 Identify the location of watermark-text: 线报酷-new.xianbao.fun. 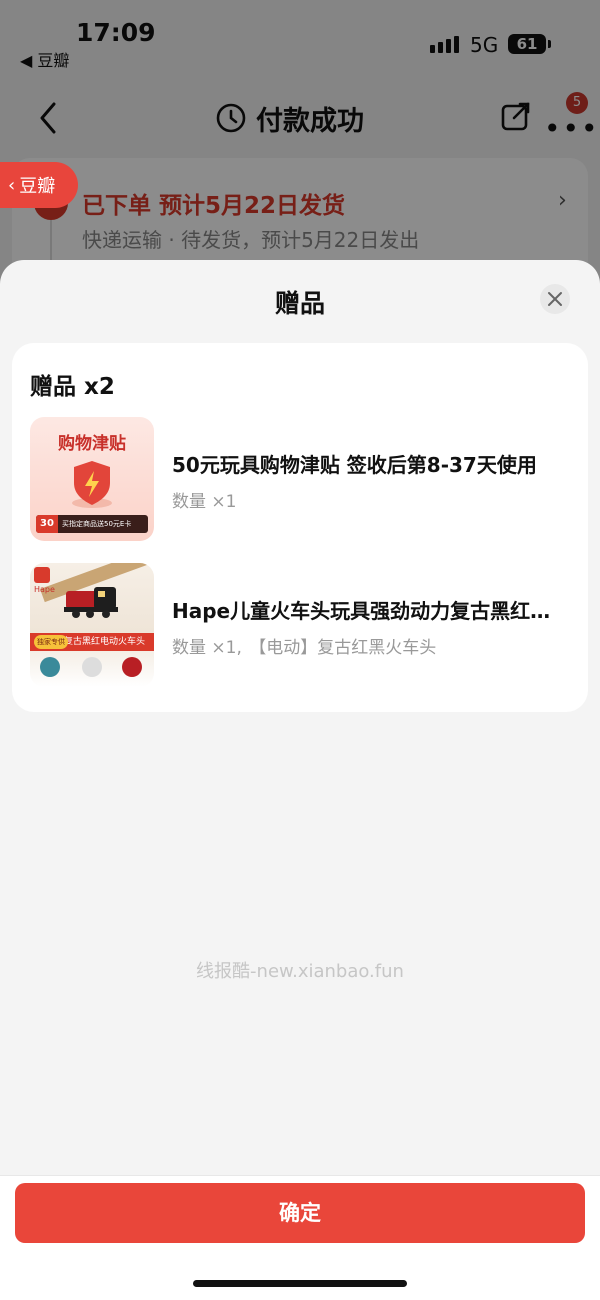
(300, 971).